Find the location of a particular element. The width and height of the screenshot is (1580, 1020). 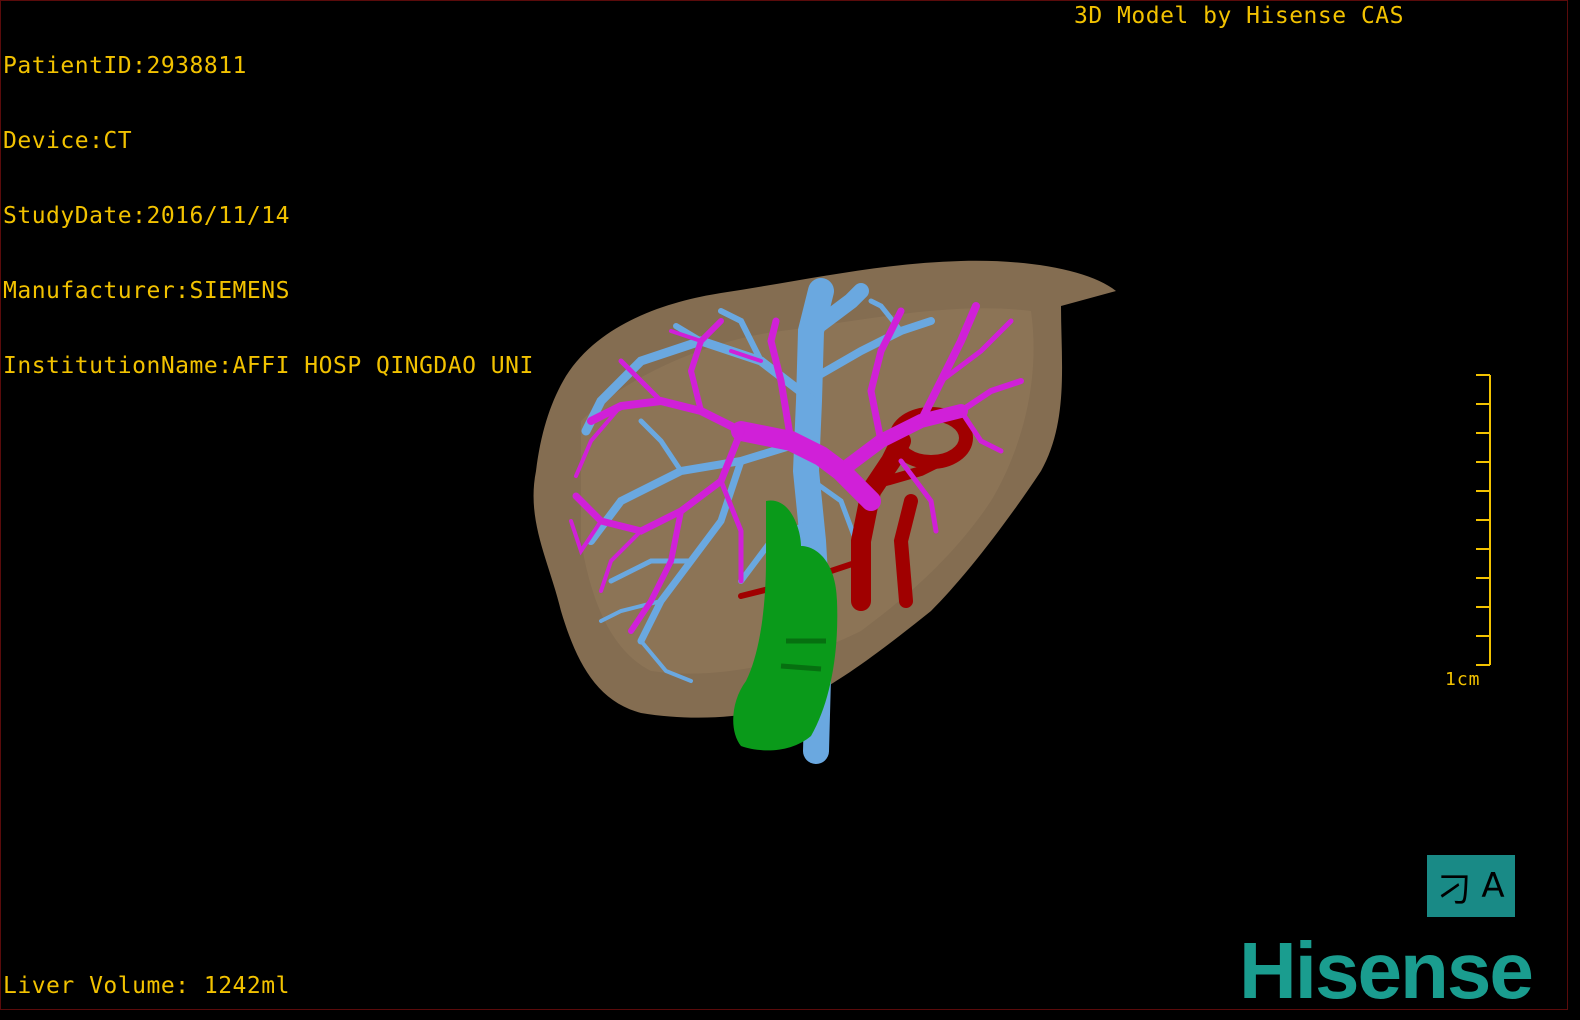

orientation-toggle: 刁 A is located at coordinates (1471, 886).